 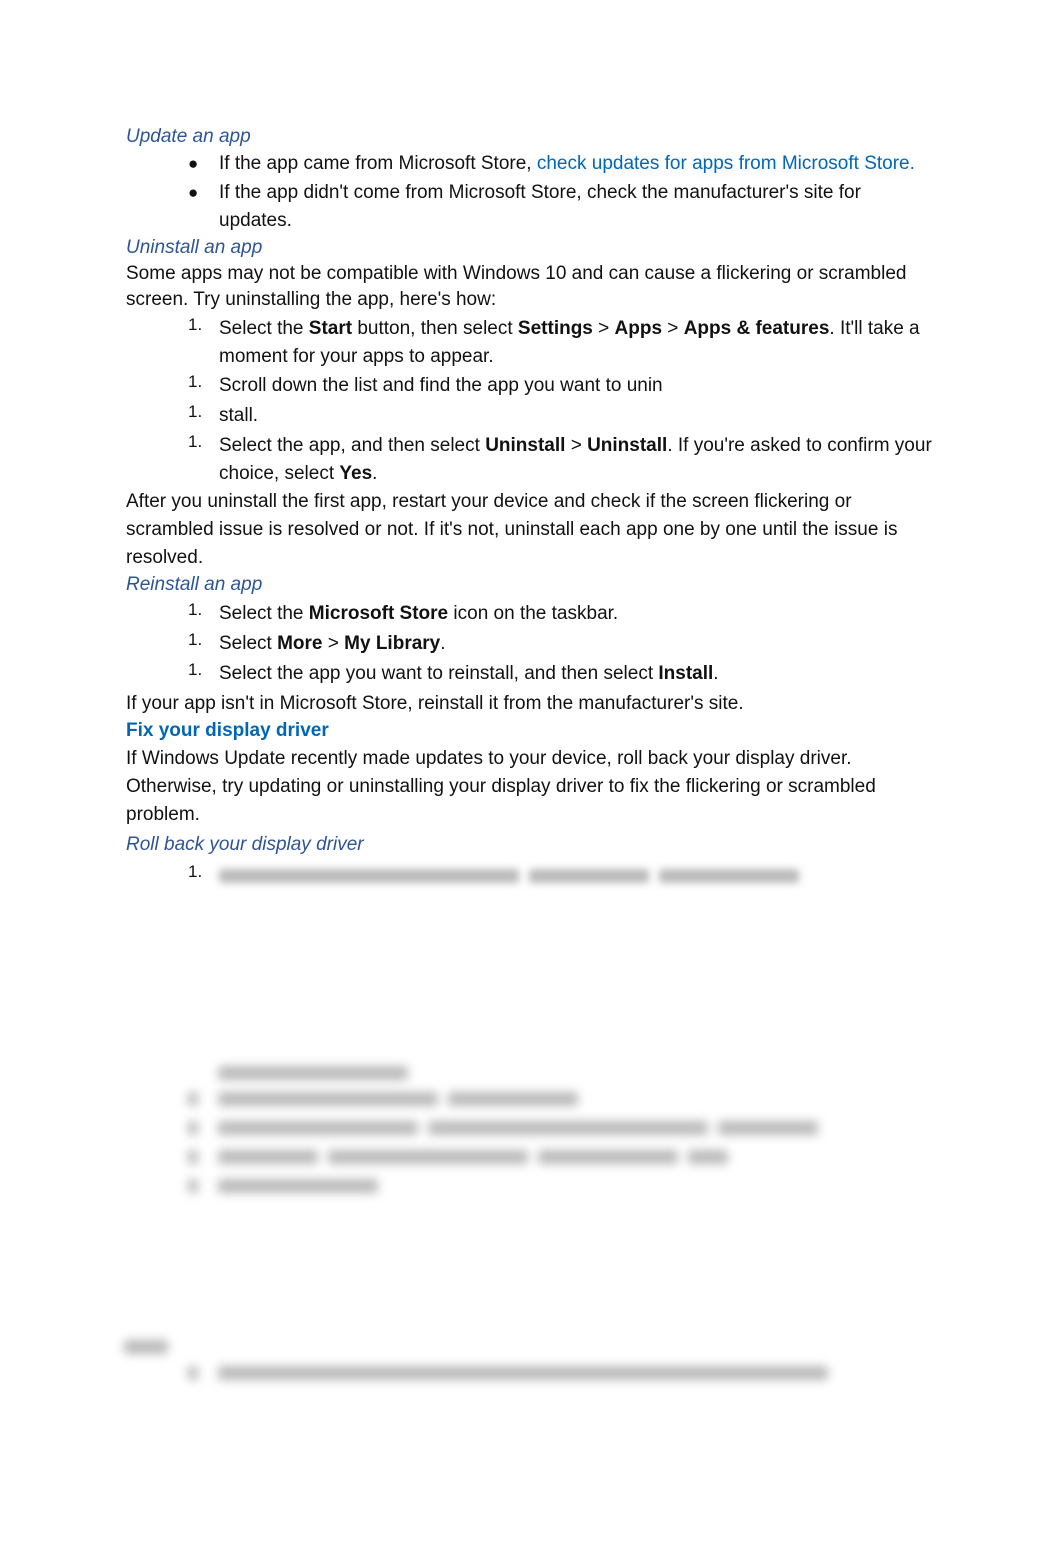 I want to click on blurred-notes-block, so click(x=504, y=1363).